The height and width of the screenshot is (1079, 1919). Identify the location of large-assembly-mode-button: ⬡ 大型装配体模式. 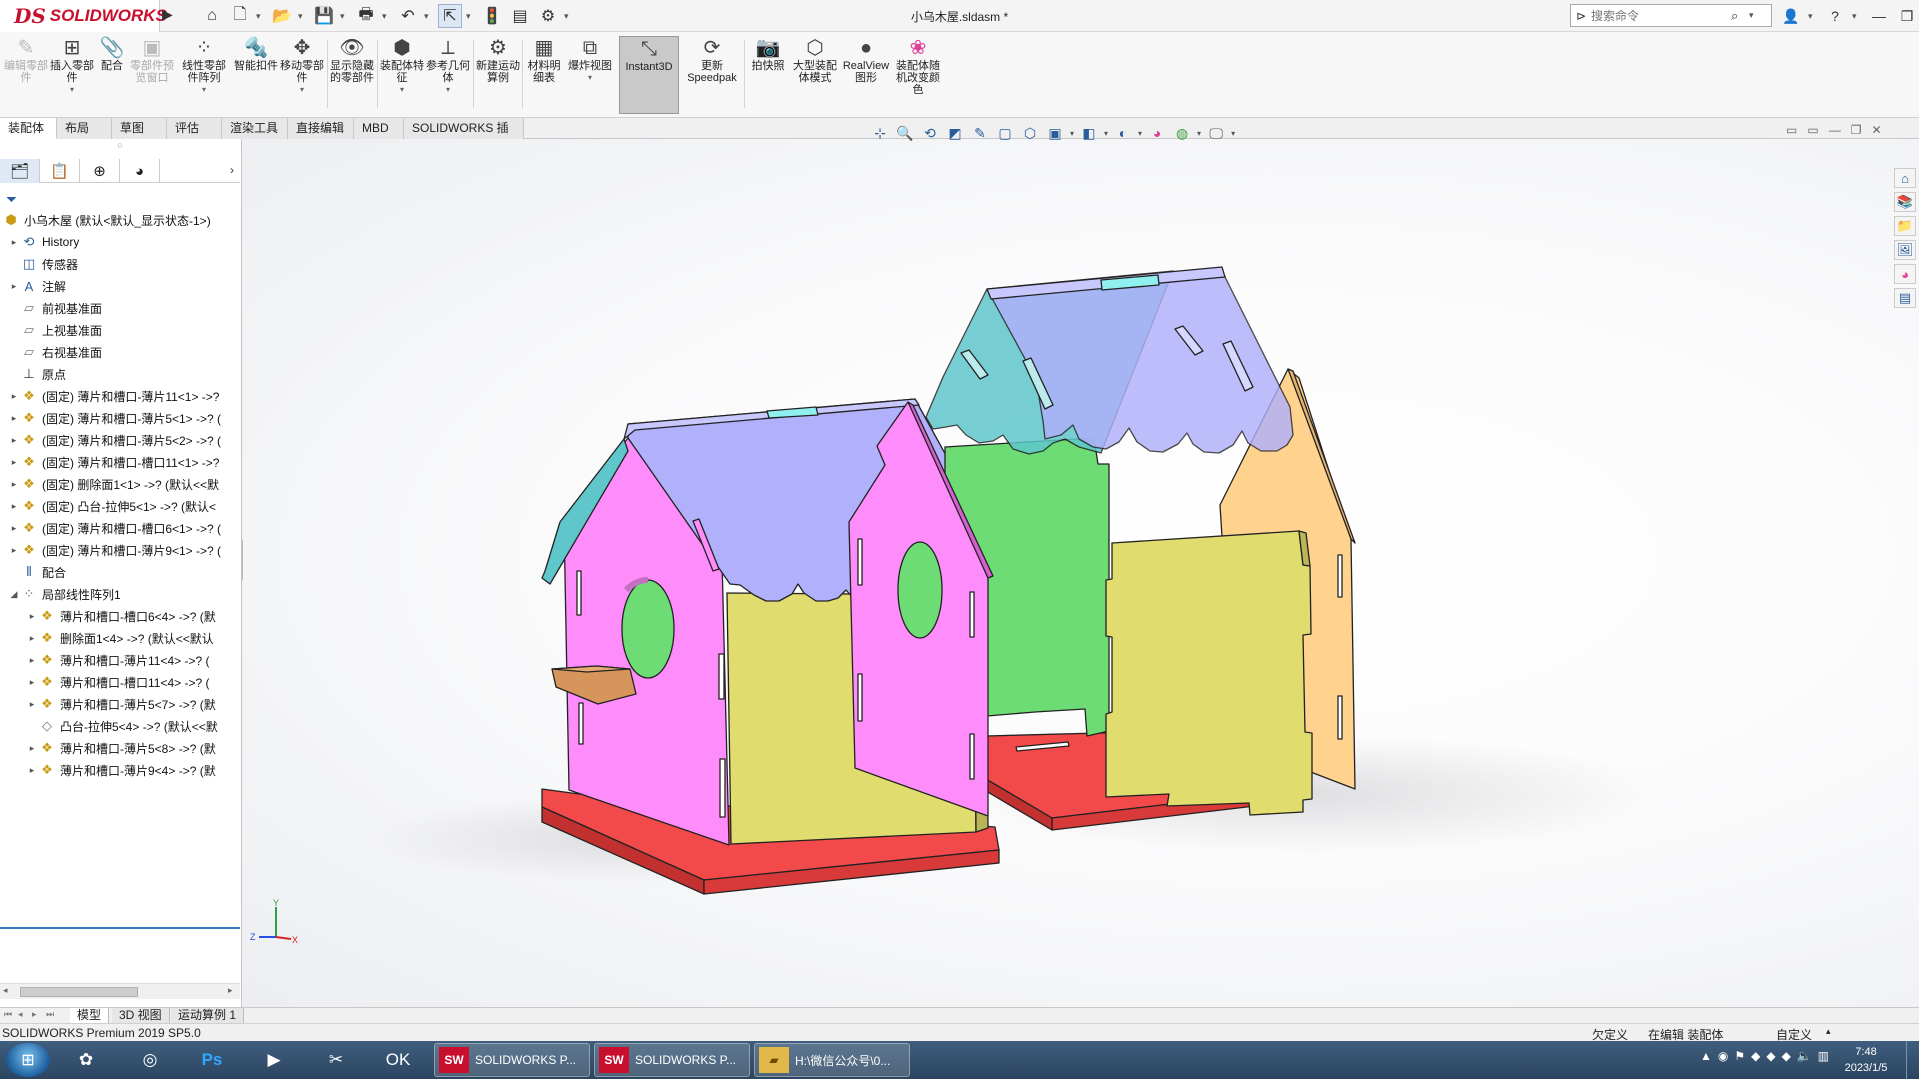
(815, 75).